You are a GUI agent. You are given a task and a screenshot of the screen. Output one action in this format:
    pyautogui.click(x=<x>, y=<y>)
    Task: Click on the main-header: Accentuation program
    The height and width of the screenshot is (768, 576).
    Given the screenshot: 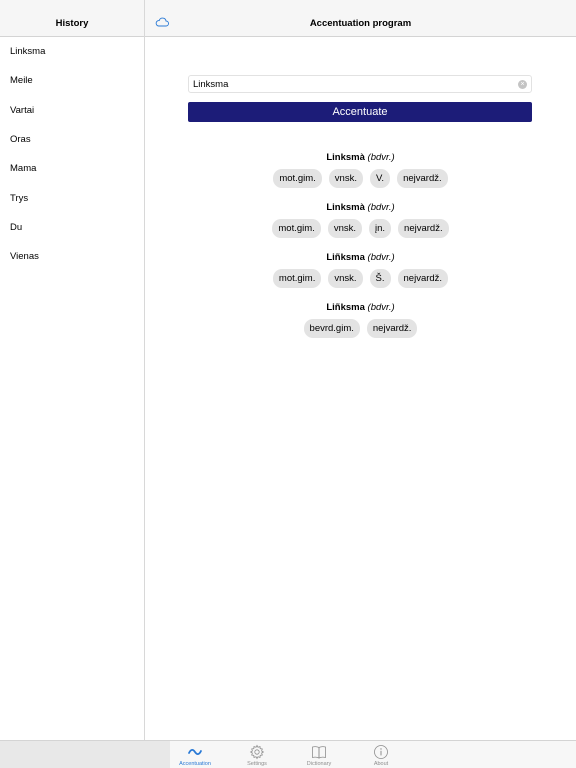 What is the action you would take?
    pyautogui.click(x=360, y=18)
    